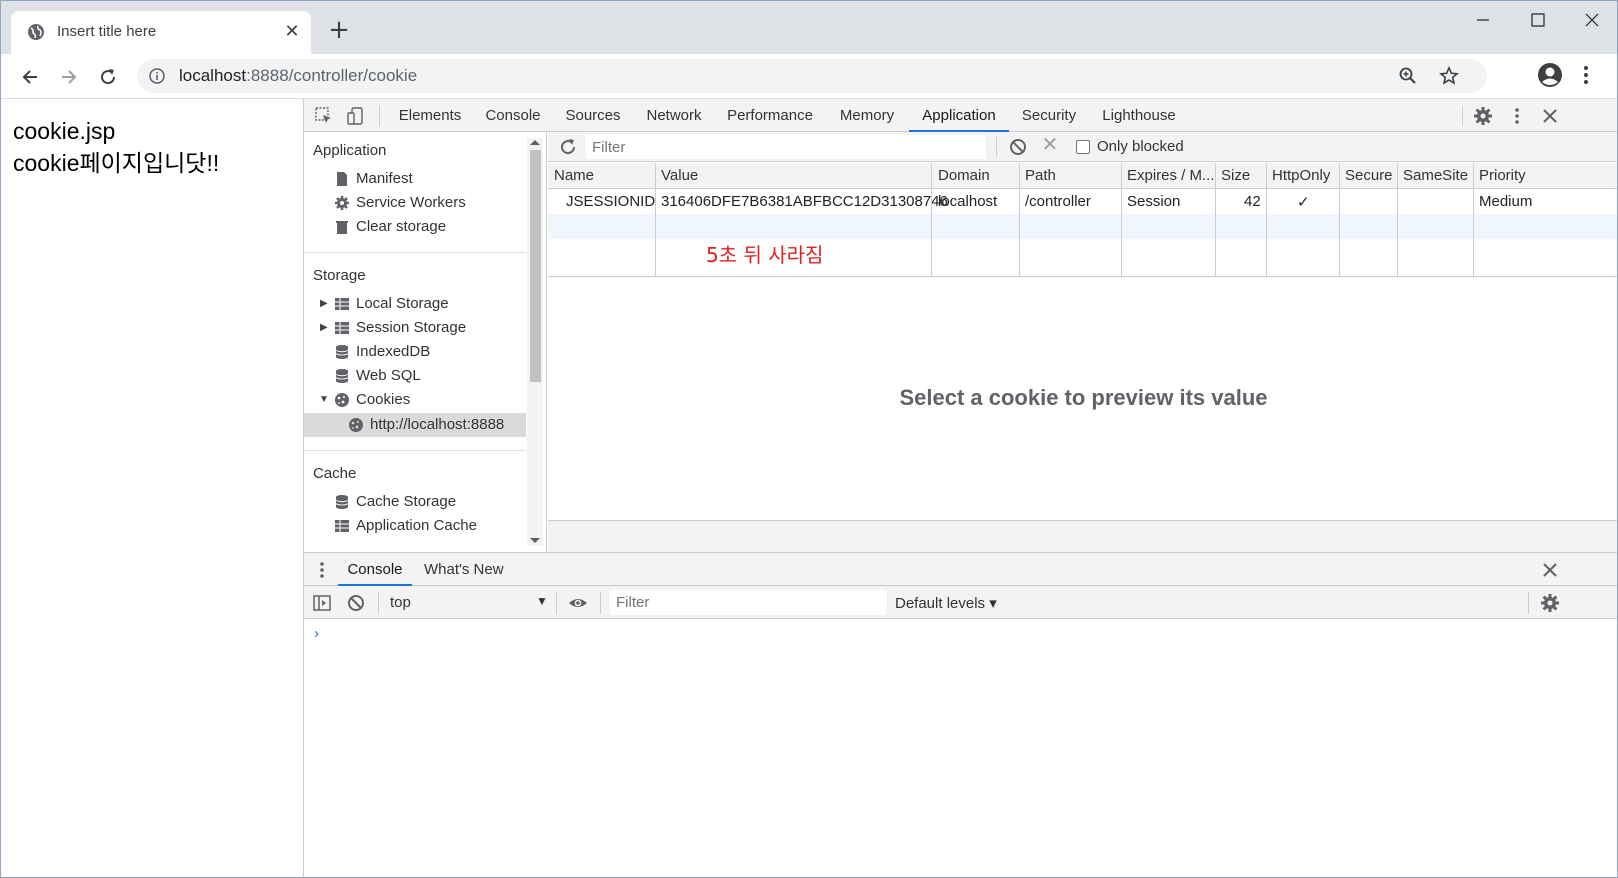 The image size is (1618, 878). What do you see at coordinates (679, 175) in the screenshot?
I see `column-header-value: Value` at bounding box center [679, 175].